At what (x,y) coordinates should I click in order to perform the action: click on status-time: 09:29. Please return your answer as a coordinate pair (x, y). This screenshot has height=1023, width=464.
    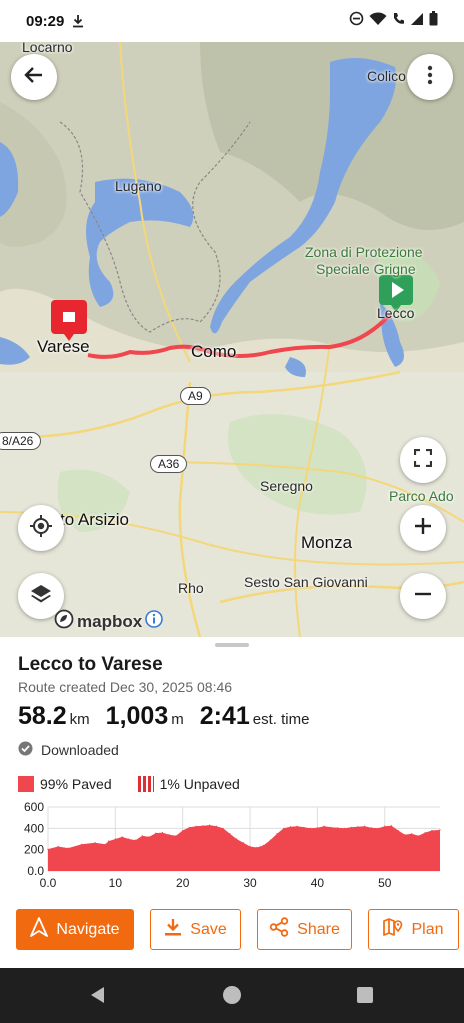
    Looking at the image, I should click on (45, 21).